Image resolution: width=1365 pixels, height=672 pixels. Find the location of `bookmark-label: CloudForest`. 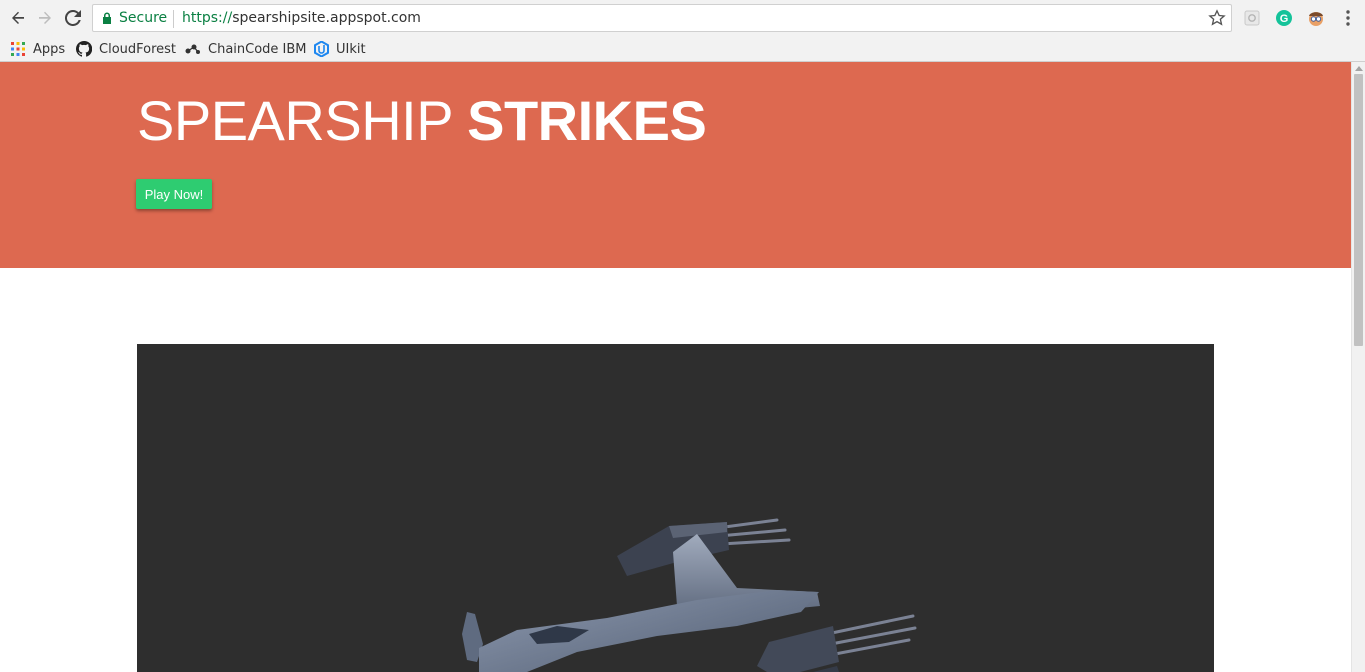

bookmark-label: CloudForest is located at coordinates (138, 49).